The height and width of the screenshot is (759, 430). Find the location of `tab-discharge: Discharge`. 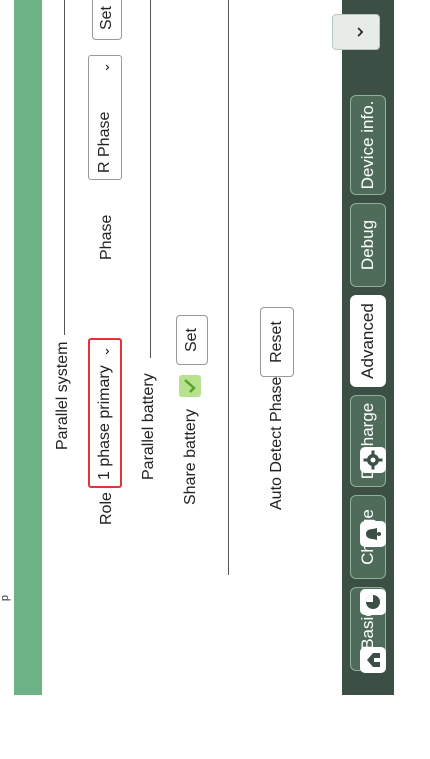

tab-discharge: Discharge is located at coordinates (368, 441).